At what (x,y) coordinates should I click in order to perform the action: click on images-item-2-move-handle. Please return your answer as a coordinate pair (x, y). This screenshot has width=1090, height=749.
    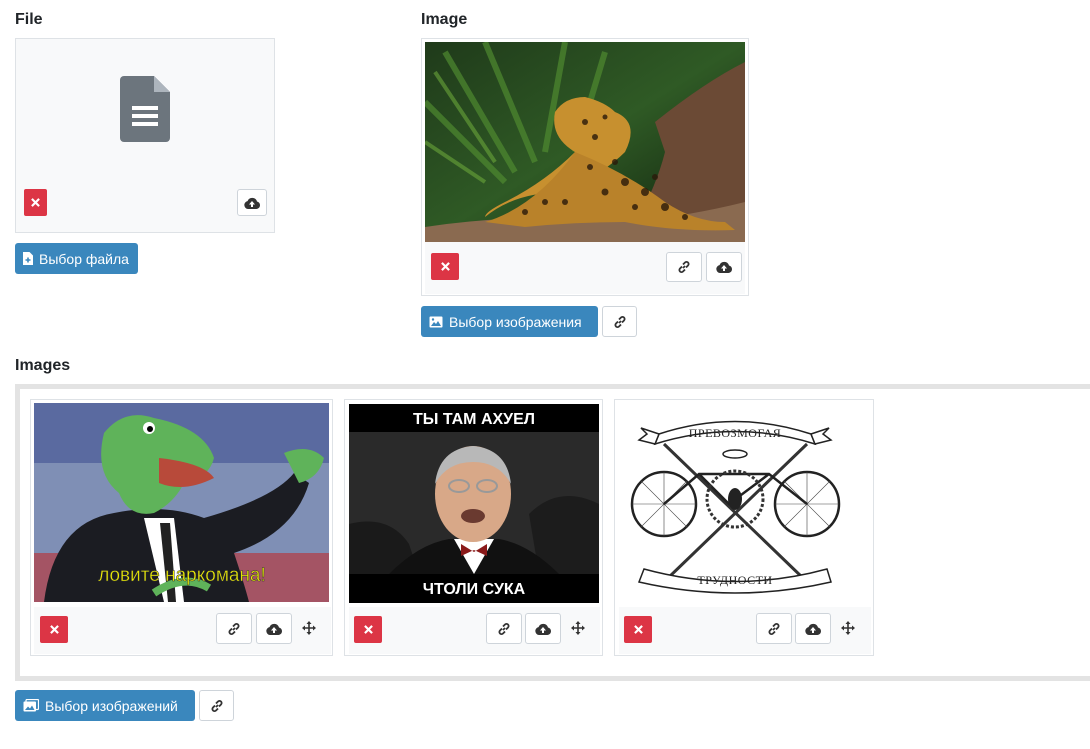
    Looking at the image, I should click on (578, 628).